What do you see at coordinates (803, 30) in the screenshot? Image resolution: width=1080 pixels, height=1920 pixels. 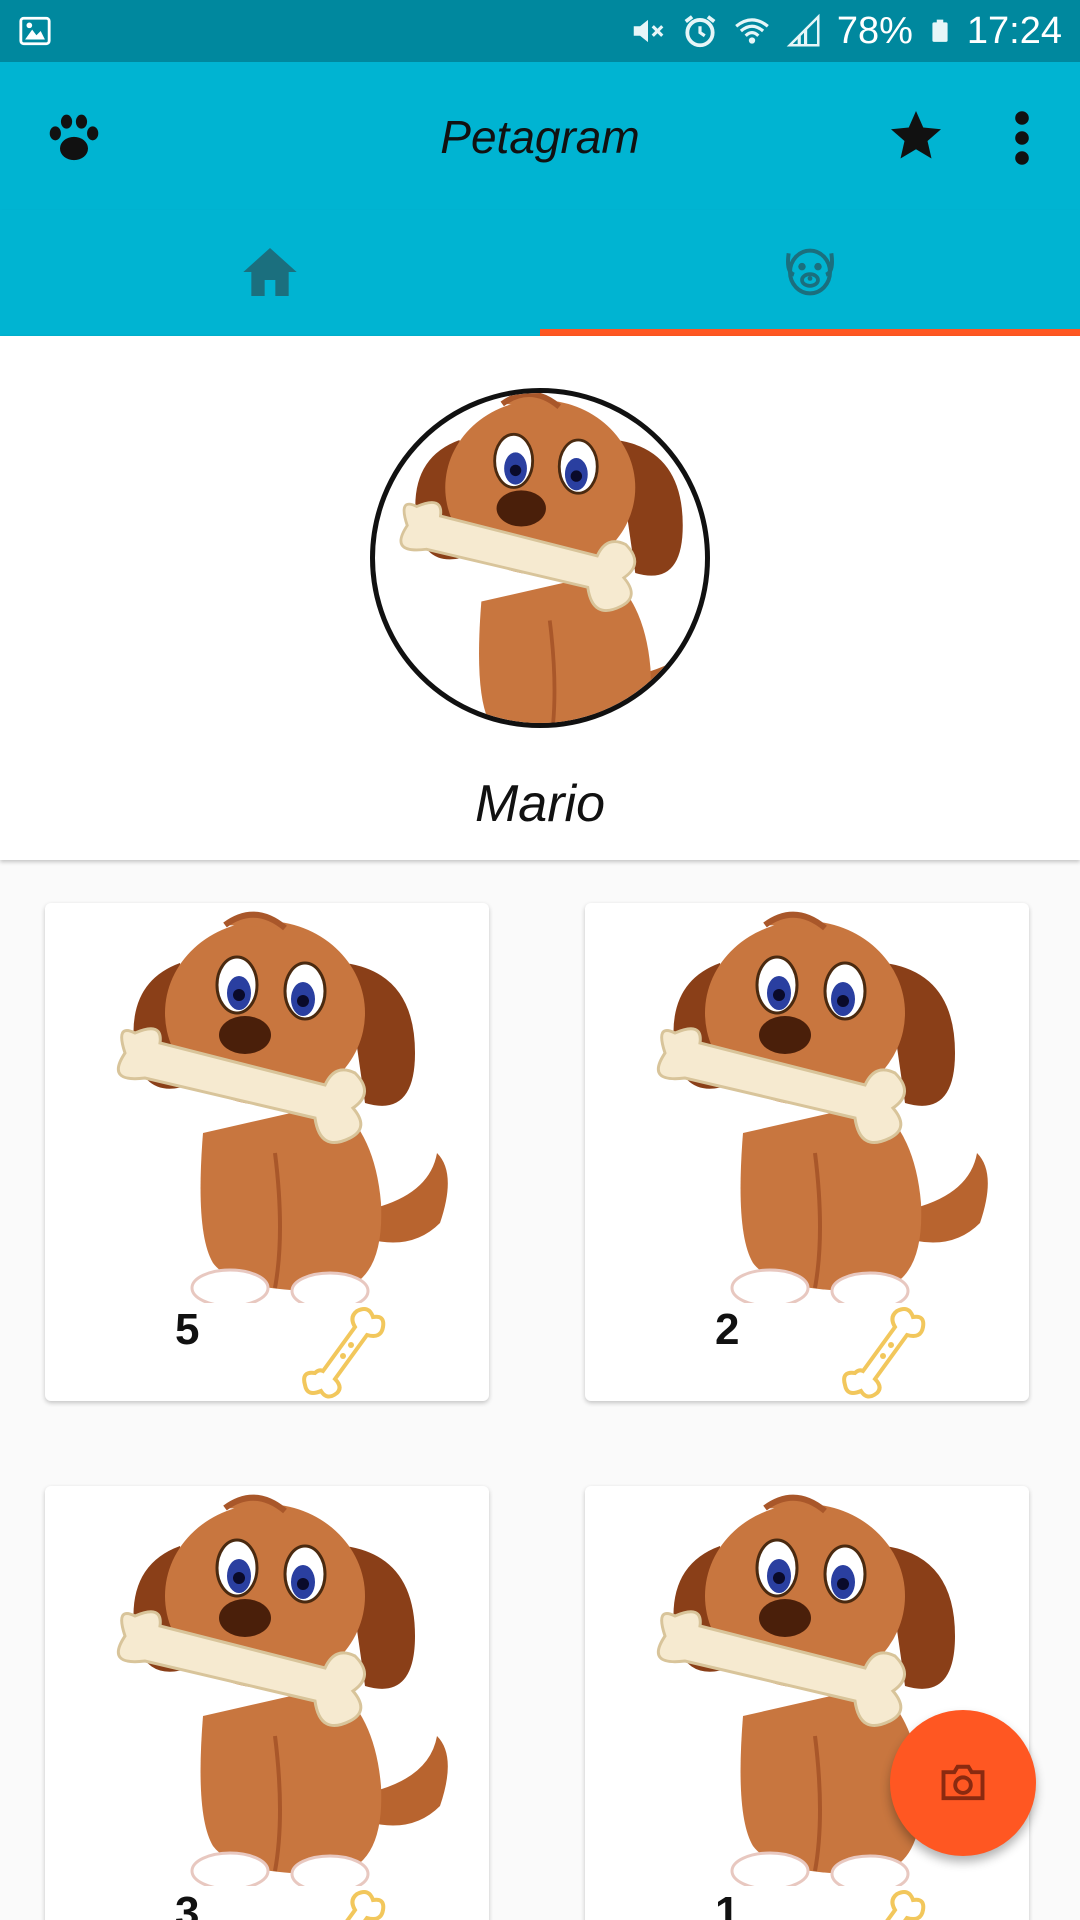 I see `signal-icon` at bounding box center [803, 30].